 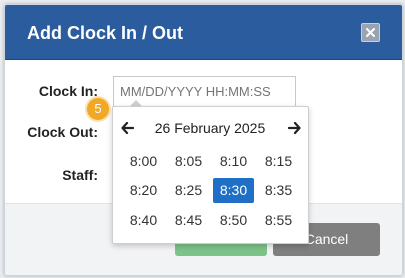 I want to click on time-option: 8:05, so click(x=188, y=161).